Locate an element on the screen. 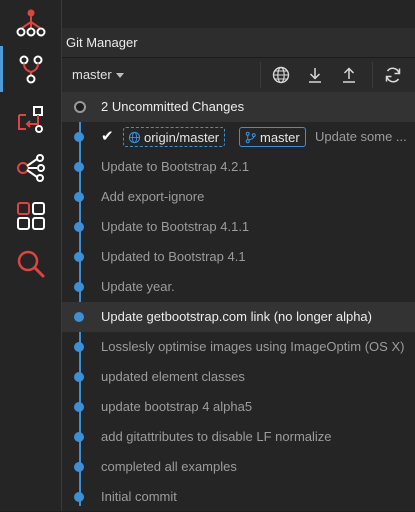  hierarchy-icon is located at coordinates (30, 23).